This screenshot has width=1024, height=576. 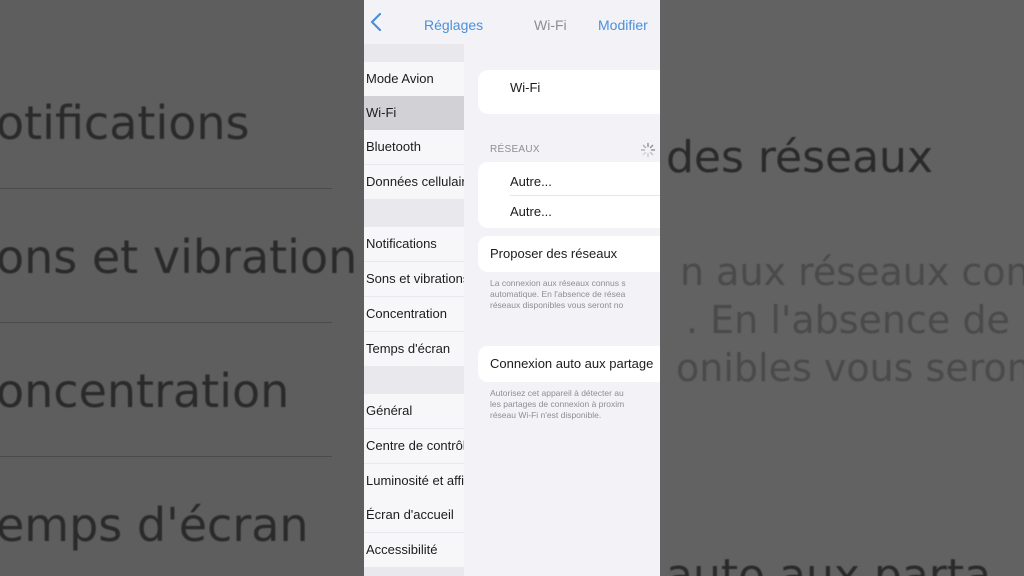 What do you see at coordinates (414, 411) in the screenshot?
I see `sidebar-item-general: Général` at bounding box center [414, 411].